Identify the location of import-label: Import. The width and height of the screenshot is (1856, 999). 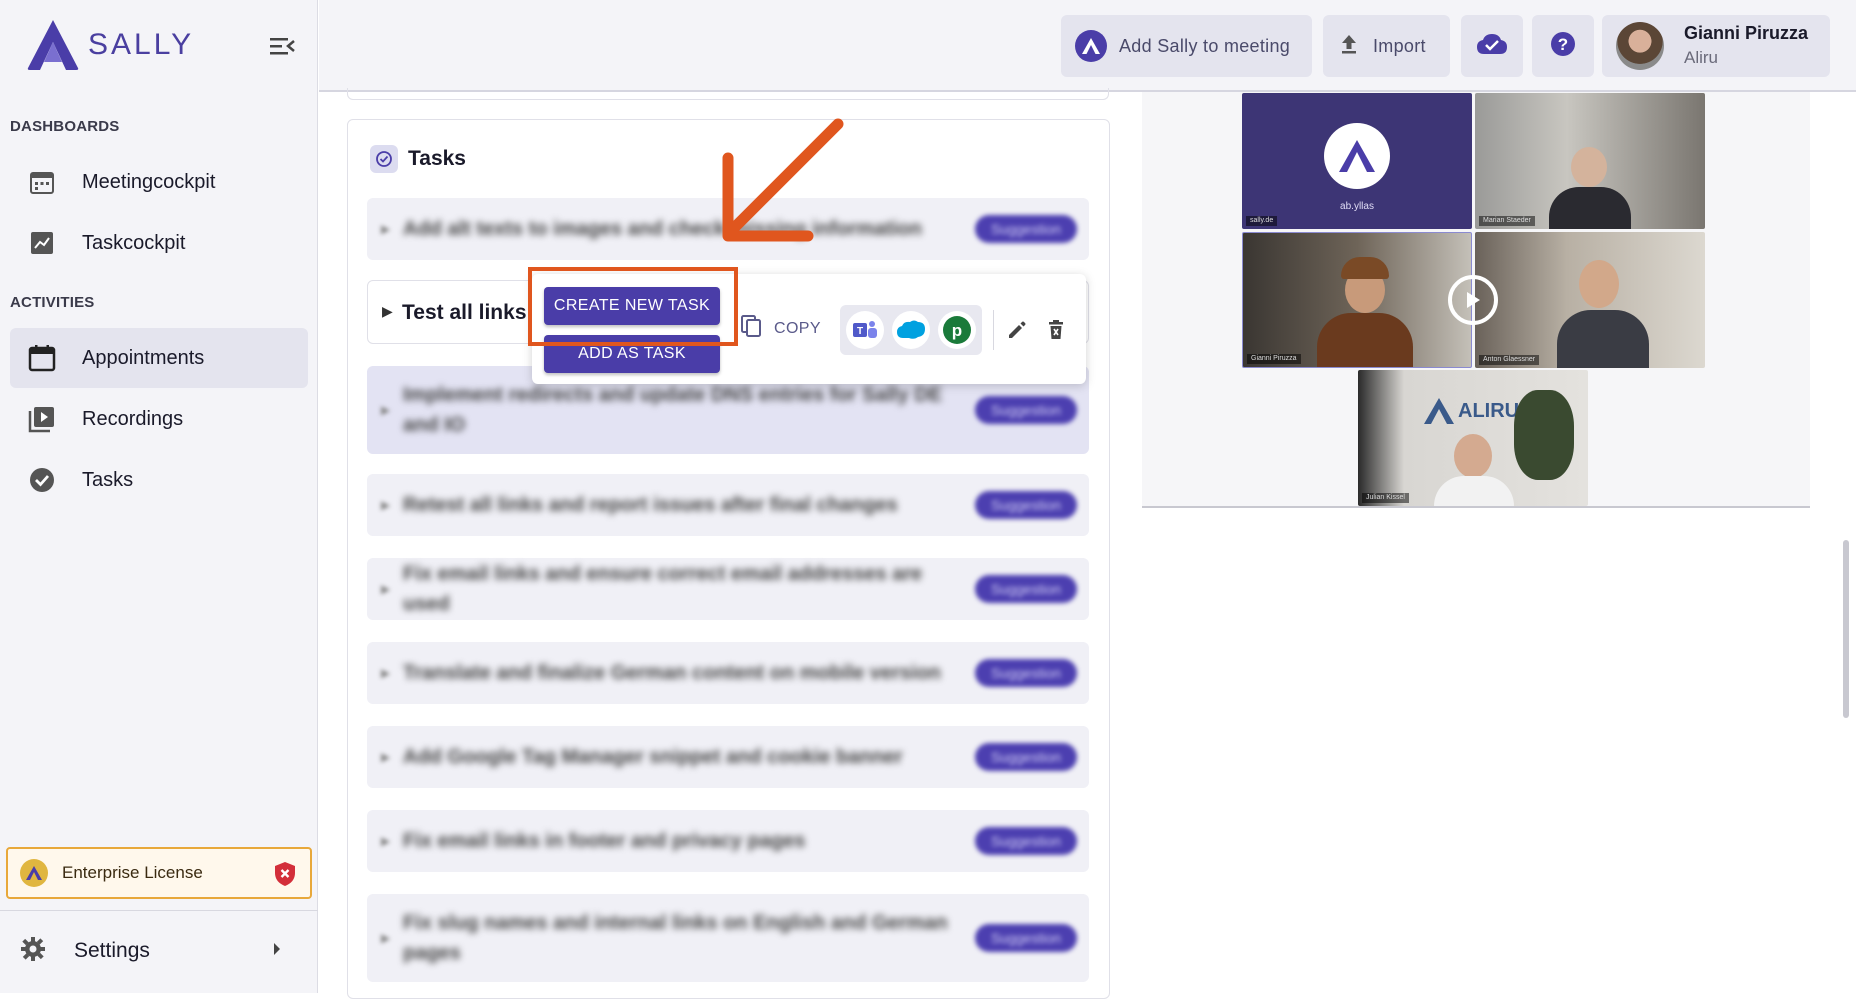
(1399, 45).